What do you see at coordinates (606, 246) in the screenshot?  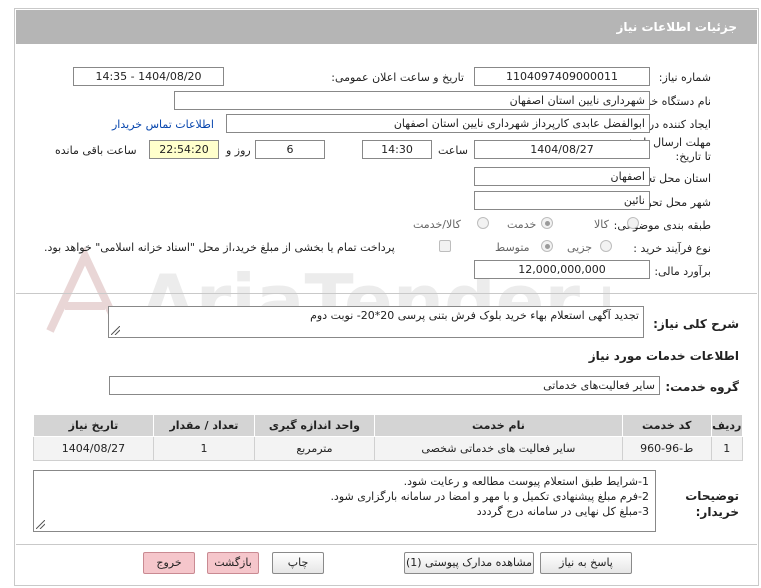 I see `process-radio-partial` at bounding box center [606, 246].